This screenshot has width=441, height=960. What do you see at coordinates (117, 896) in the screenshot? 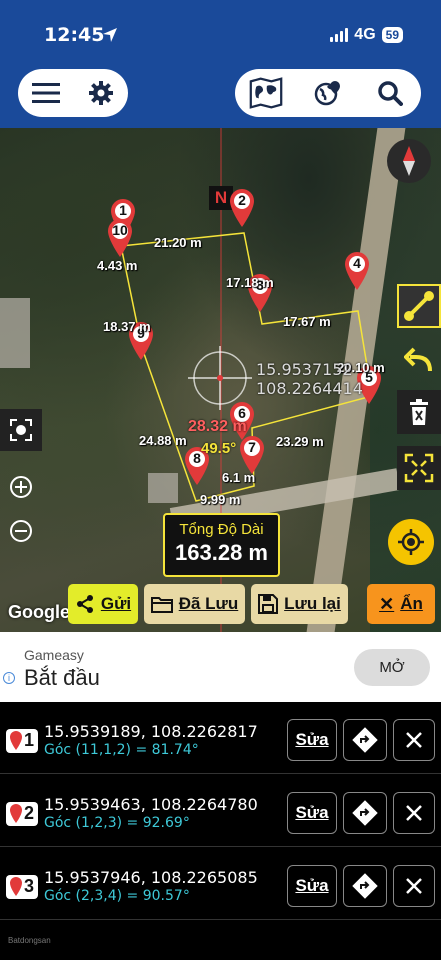
I see `point-angle: Góc (2,3,4) = 90.57°` at bounding box center [117, 896].